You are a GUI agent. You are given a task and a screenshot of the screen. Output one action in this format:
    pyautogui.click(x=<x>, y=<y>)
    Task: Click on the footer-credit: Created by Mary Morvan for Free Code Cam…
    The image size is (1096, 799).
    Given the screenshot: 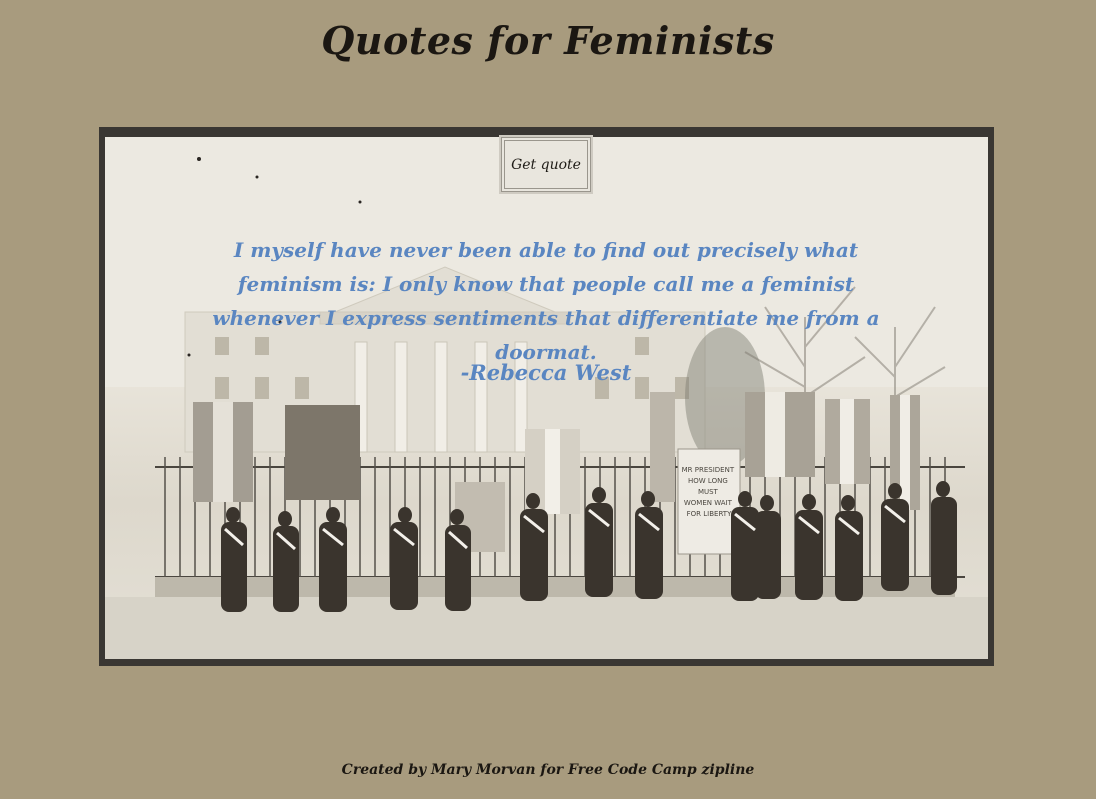 What is the action you would take?
    pyautogui.click(x=548, y=770)
    